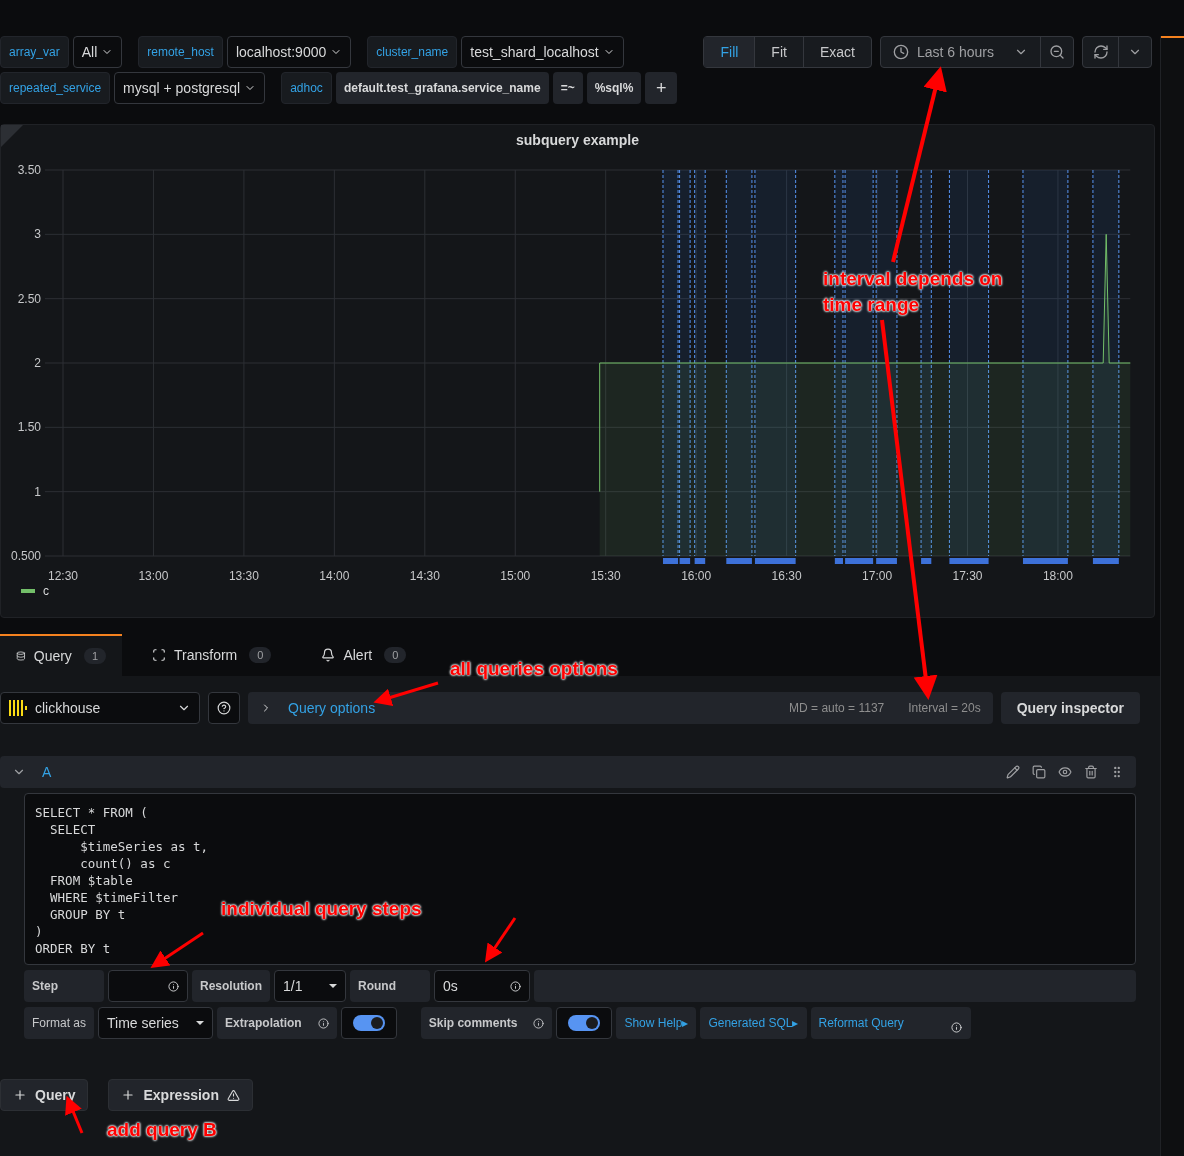  I want to click on code-line: ORDER BY t, so click(73, 948).